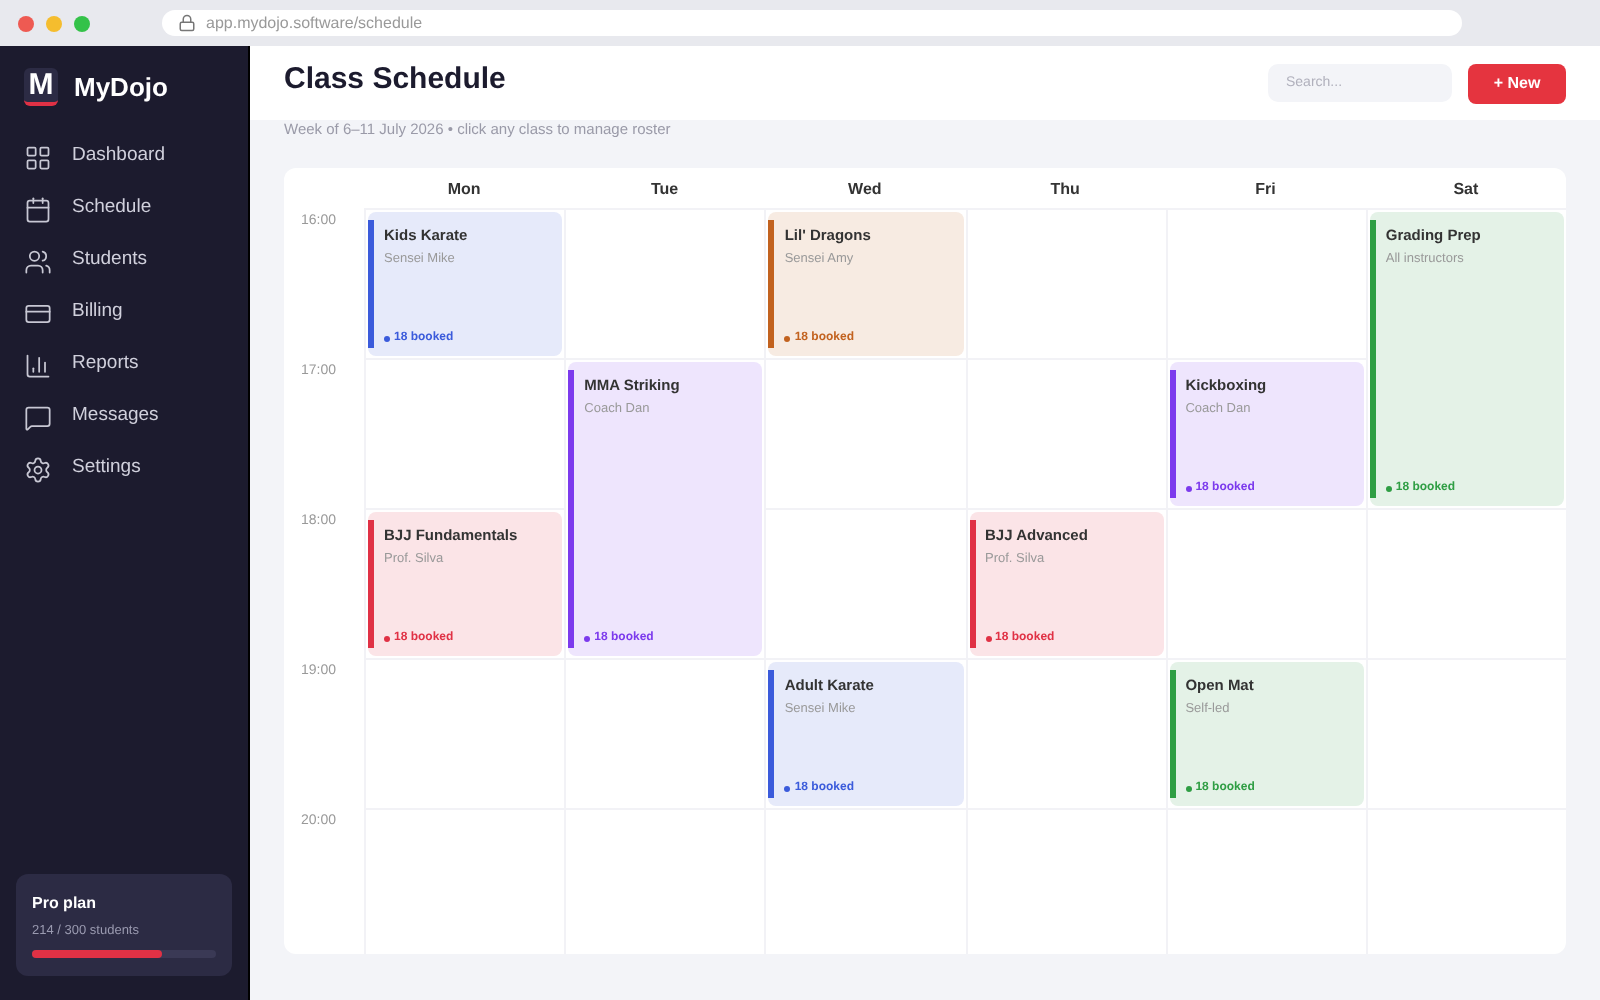 This screenshot has width=1600, height=1000. What do you see at coordinates (1517, 83) in the screenshot?
I see `new-button: + New` at bounding box center [1517, 83].